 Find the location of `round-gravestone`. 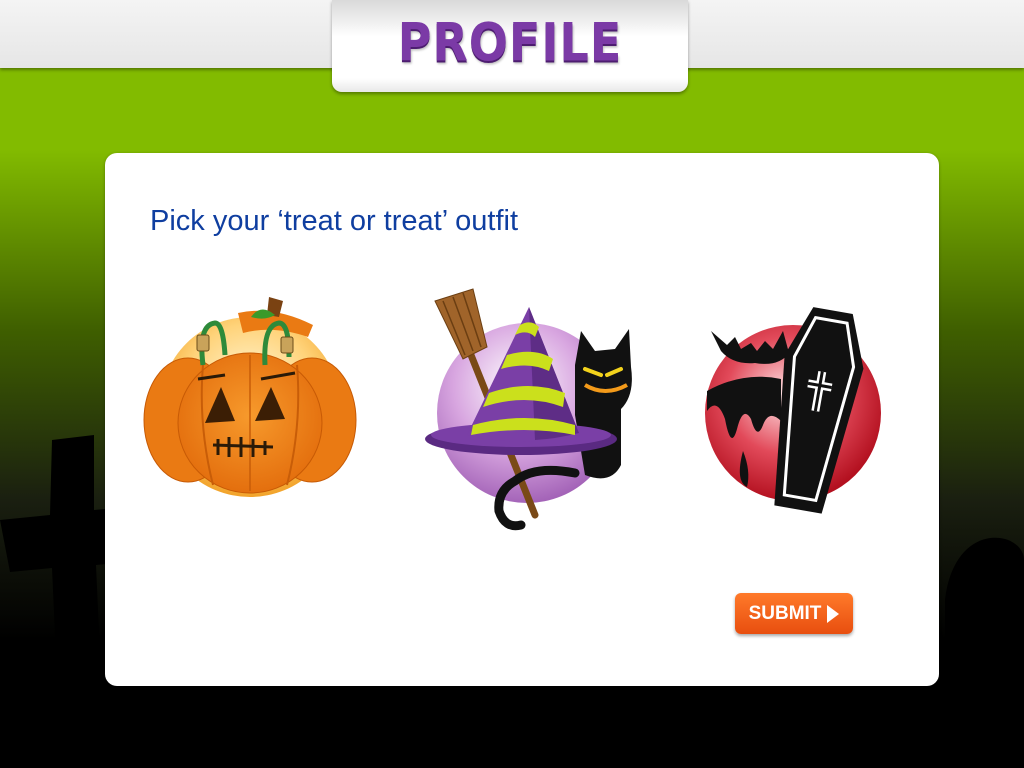

round-gravestone is located at coordinates (984, 618).